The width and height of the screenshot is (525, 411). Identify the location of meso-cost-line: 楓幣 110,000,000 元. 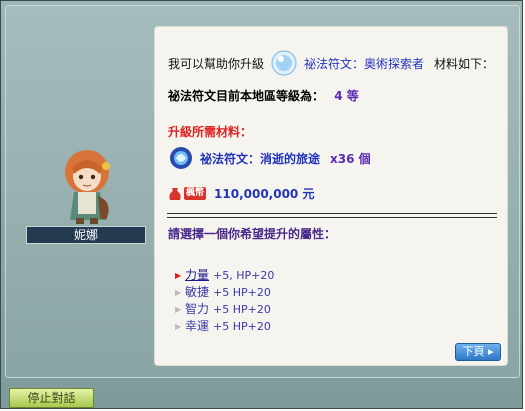
(241, 193).